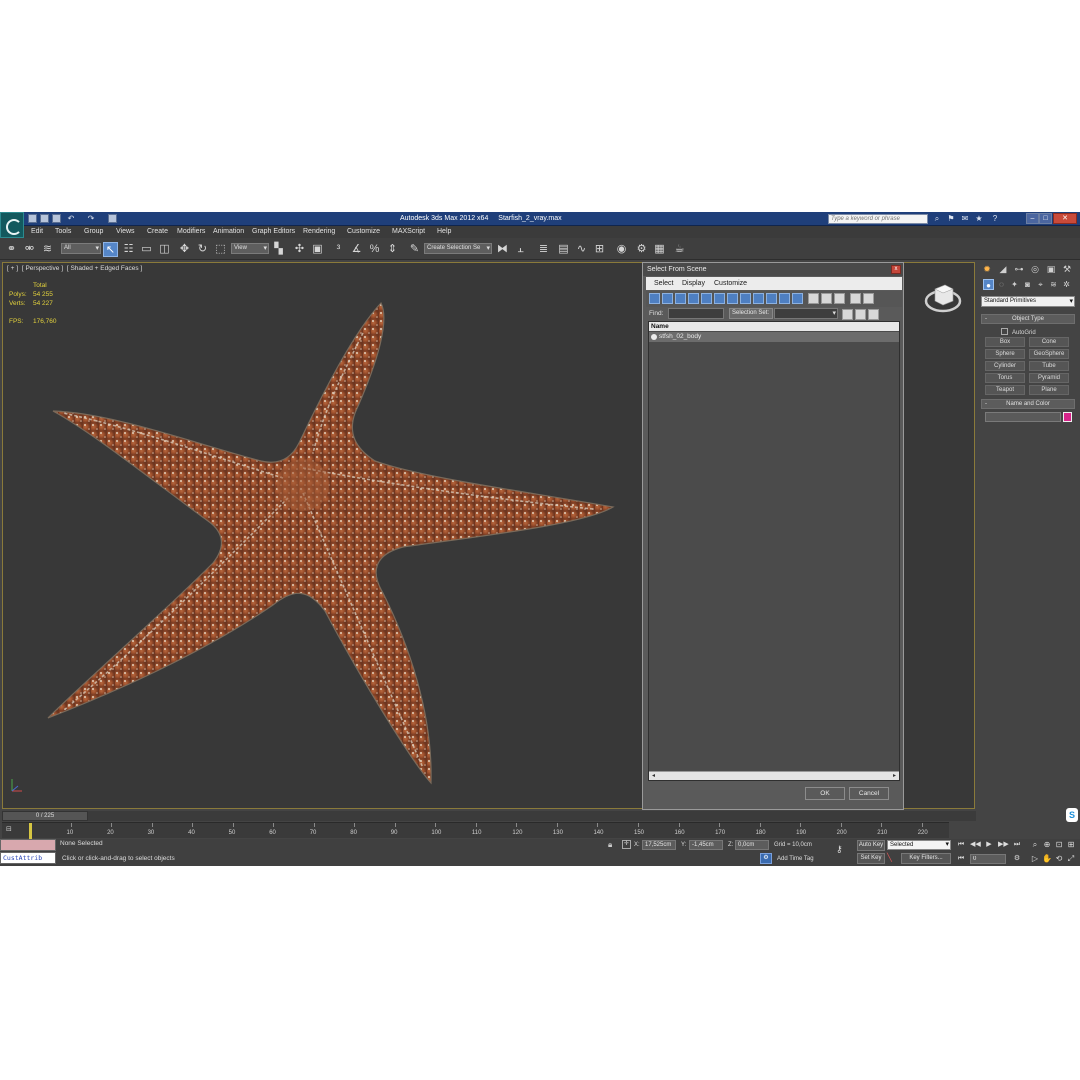 Image resolution: width=1080 pixels, height=1080 pixels. I want to click on window-crossing-icon: ◫, so click(164, 249).